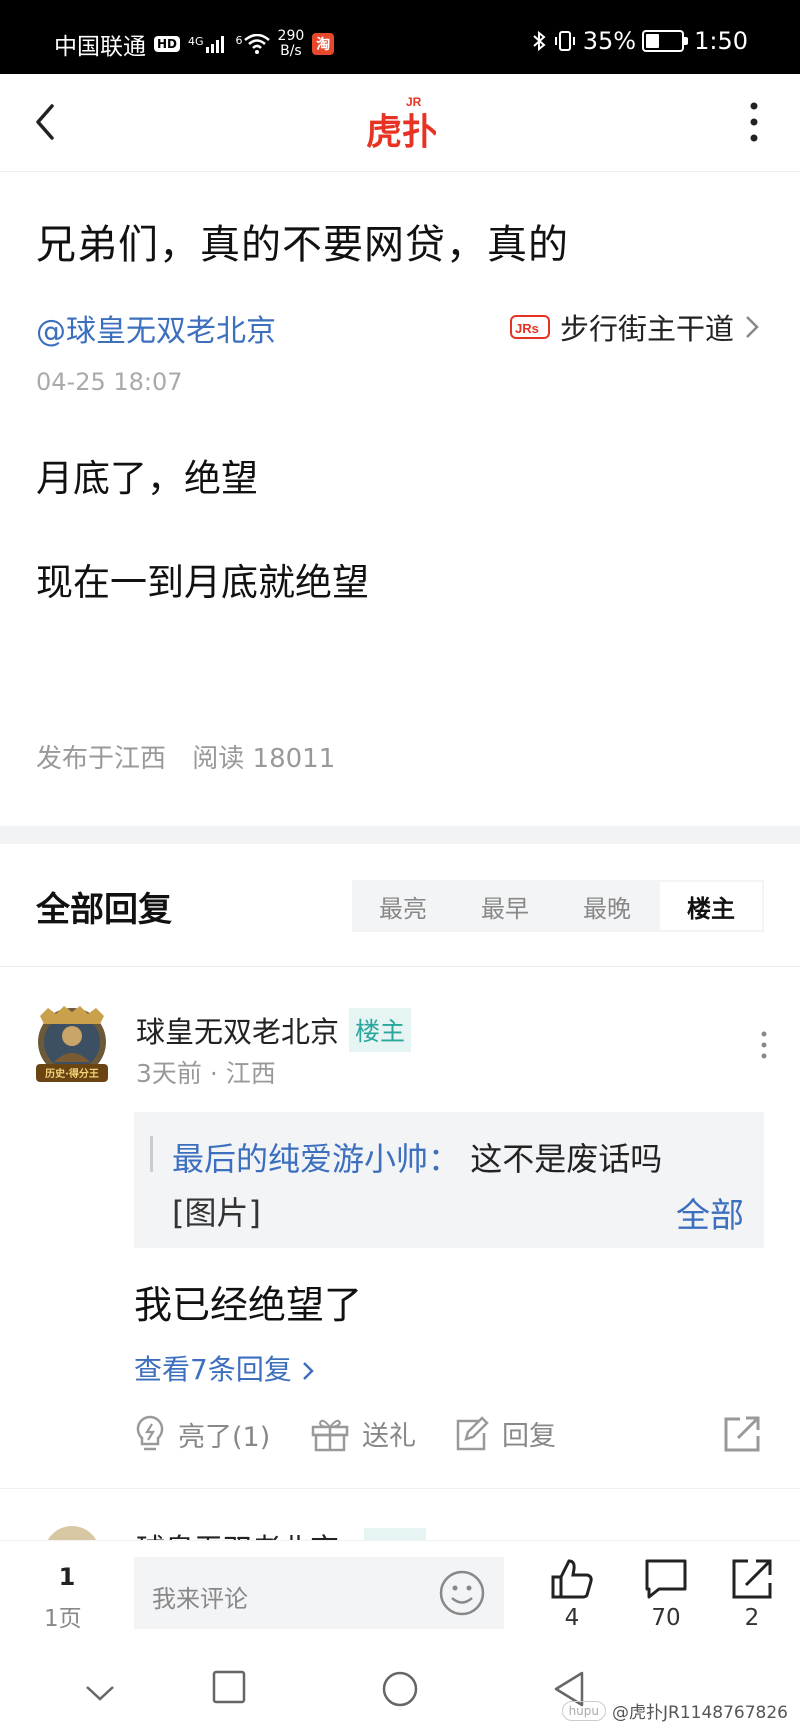  Describe the element at coordinates (449, 1439) in the screenshot. I see `reply-actions: 亮了(1) 送礼 回复` at that location.